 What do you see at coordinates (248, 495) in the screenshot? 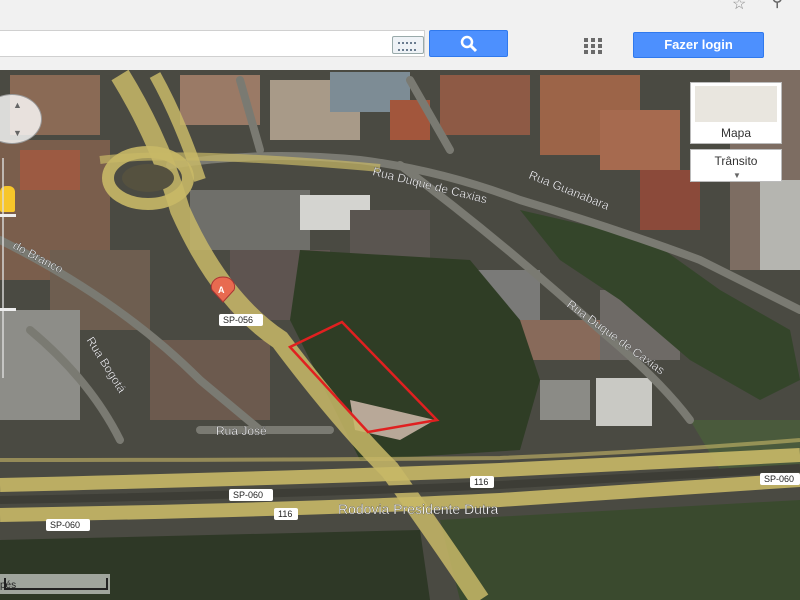
I see `shield-sp060-a: SP-060` at bounding box center [248, 495].